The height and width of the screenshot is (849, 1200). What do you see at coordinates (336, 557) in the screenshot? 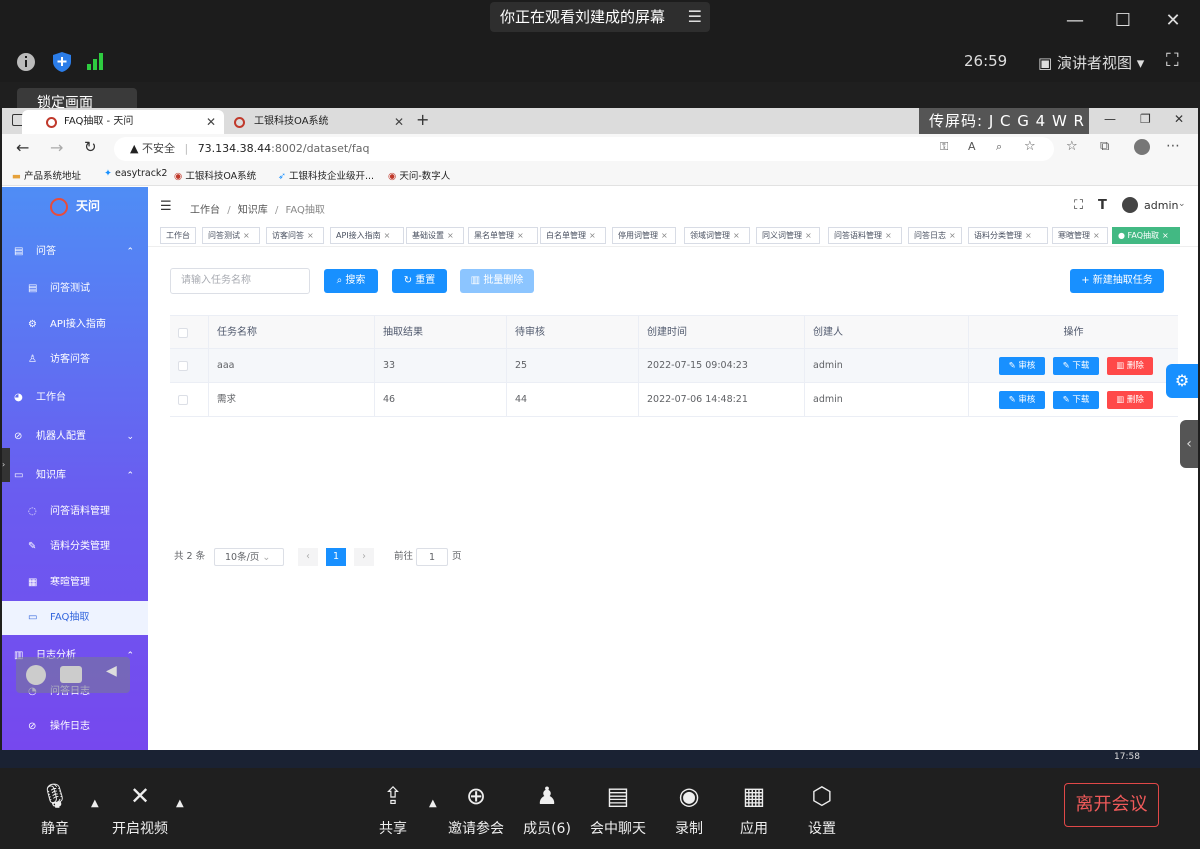
I see `page-number: 1` at bounding box center [336, 557].